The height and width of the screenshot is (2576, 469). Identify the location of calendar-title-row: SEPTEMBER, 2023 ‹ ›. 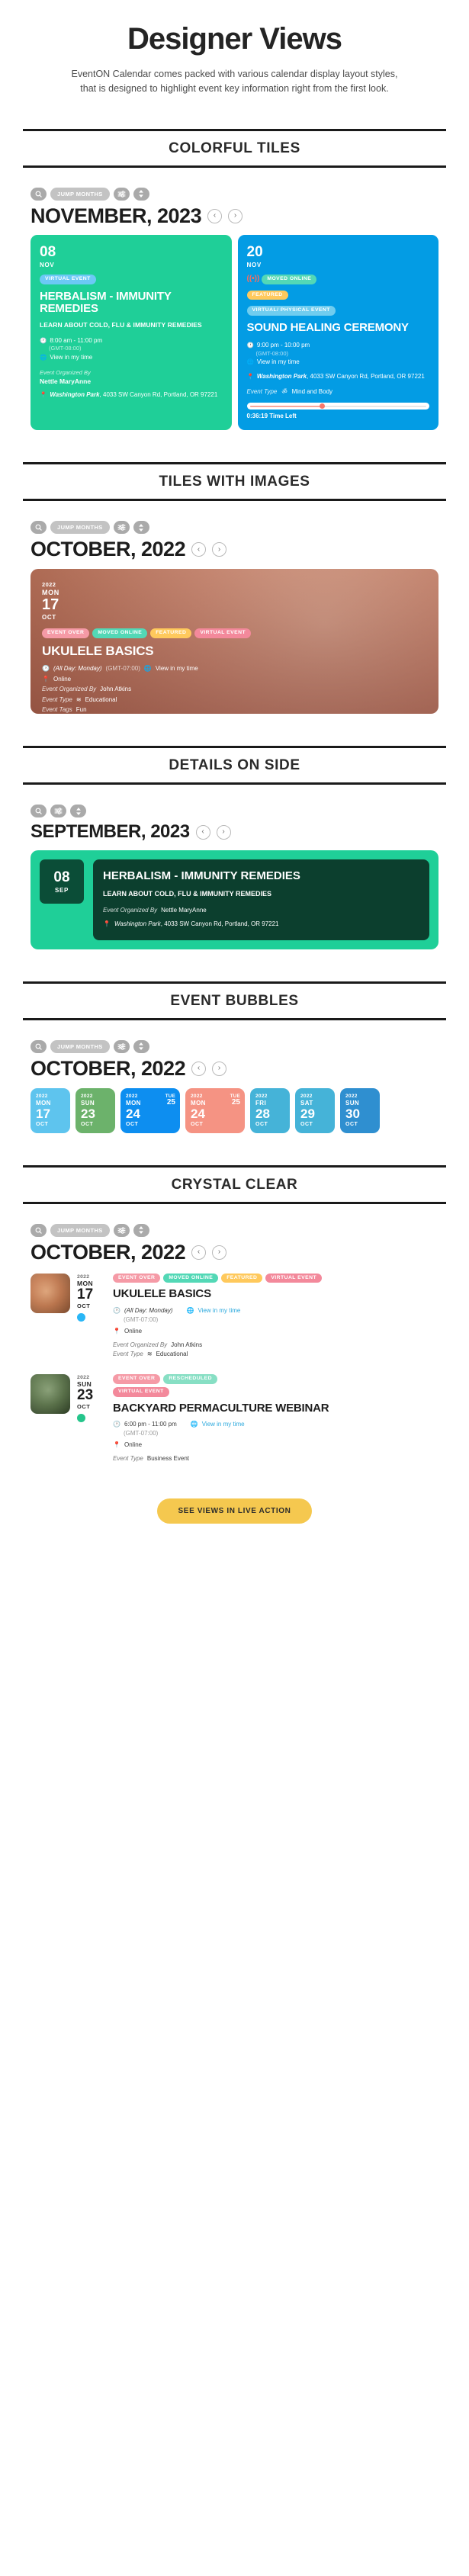
(234, 832).